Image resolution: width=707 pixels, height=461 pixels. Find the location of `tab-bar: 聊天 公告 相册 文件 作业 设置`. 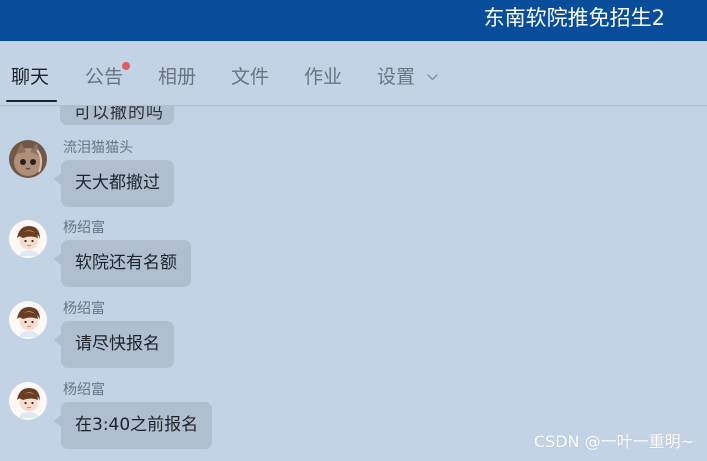

tab-bar: 聊天 公告 相册 文件 作业 设置 is located at coordinates (353, 73).